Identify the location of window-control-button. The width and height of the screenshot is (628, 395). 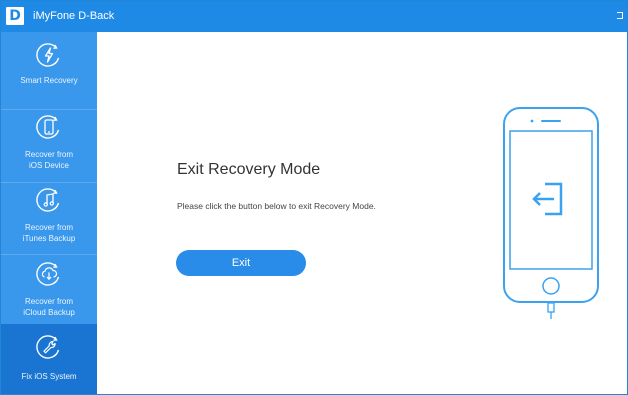
(620, 16).